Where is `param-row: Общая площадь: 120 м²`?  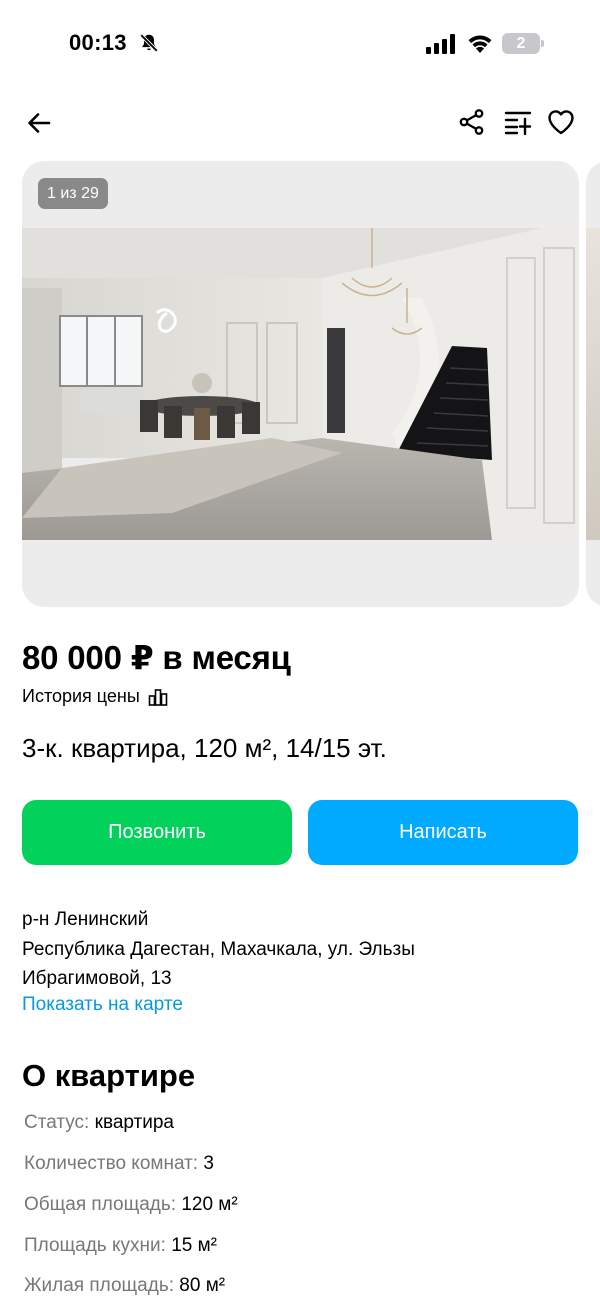
param-row: Общая площадь: 120 м² is located at coordinates (131, 1205).